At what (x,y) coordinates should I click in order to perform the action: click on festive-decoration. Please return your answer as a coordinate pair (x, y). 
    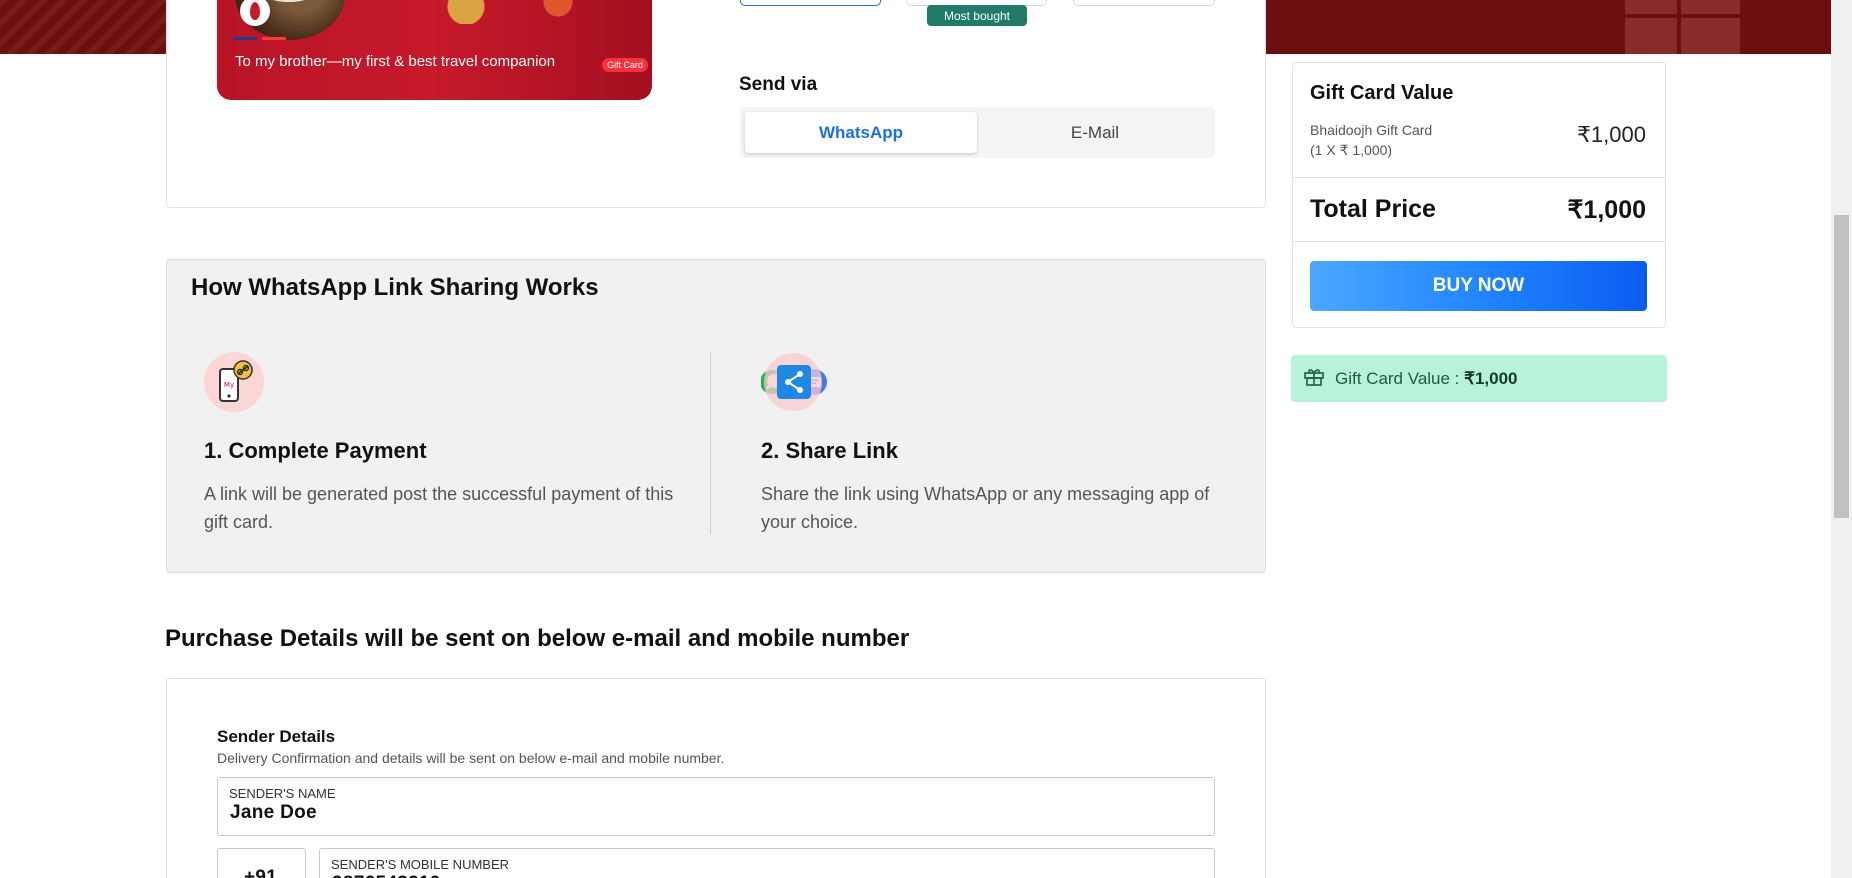
    Looking at the image, I should click on (512, 12).